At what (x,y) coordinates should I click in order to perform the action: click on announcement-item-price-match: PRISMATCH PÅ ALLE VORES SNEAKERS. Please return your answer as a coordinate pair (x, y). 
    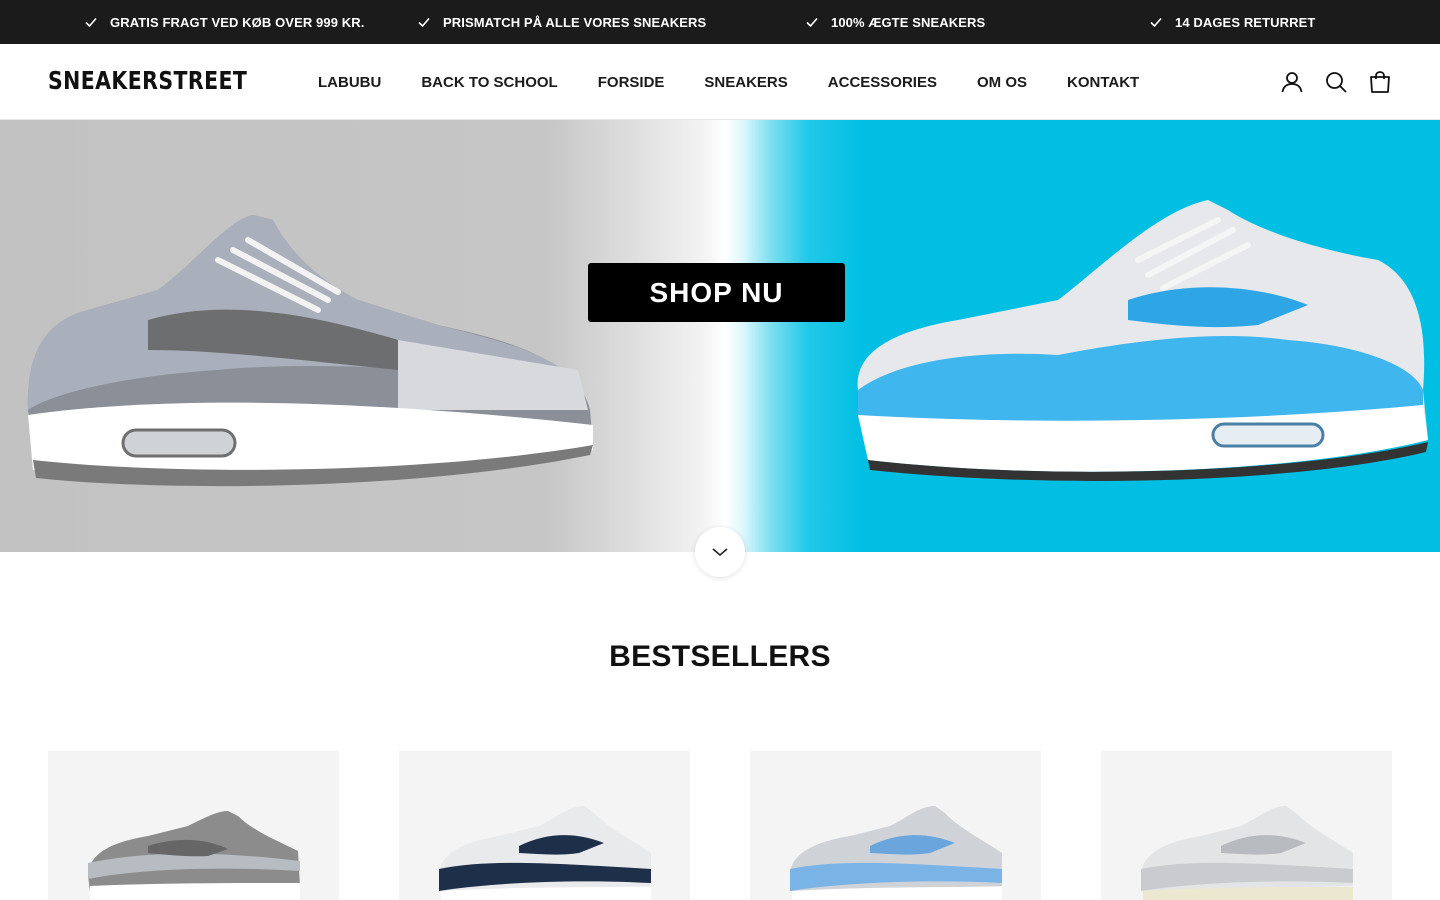
    Looking at the image, I should click on (561, 22).